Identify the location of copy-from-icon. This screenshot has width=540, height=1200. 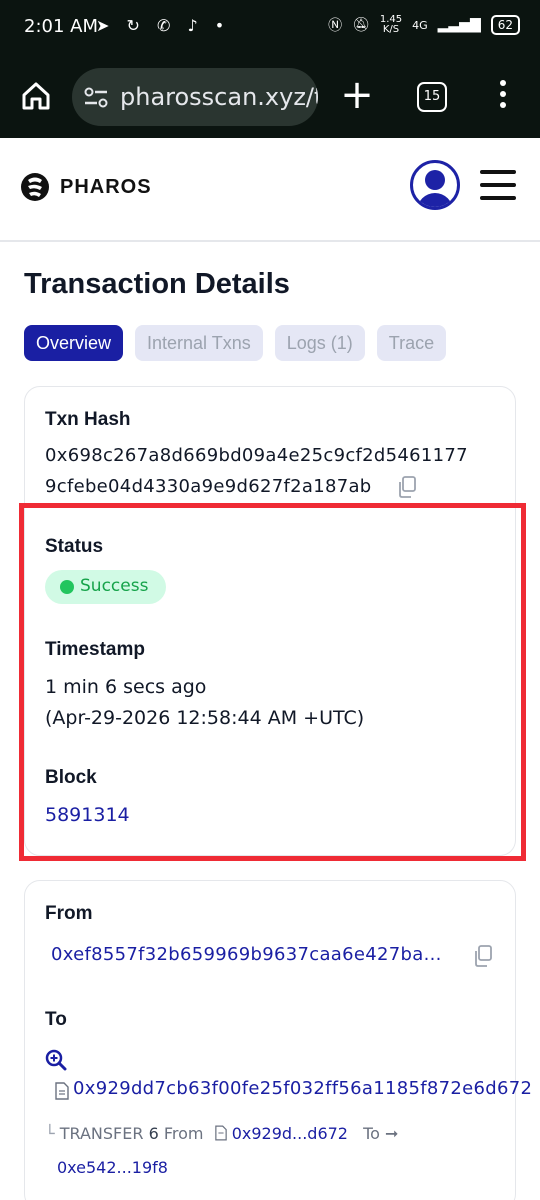
(483, 956).